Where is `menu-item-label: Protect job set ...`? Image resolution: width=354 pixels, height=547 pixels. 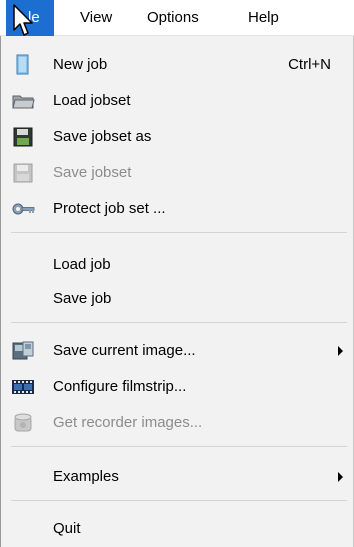 menu-item-label: Protect job set ... is located at coordinates (109, 208).